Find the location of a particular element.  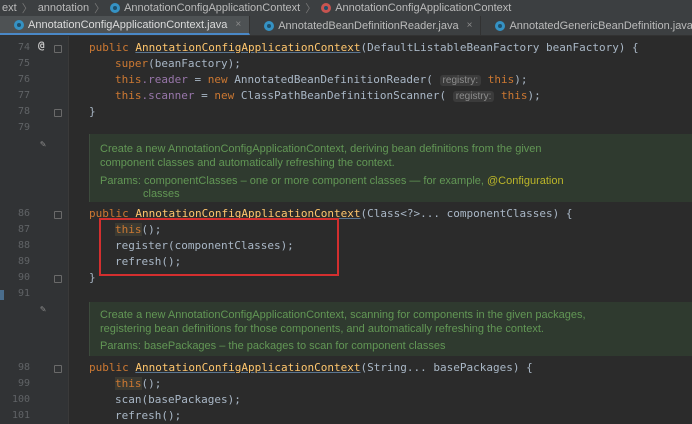

line-number: 100 is located at coordinates (20, 399).